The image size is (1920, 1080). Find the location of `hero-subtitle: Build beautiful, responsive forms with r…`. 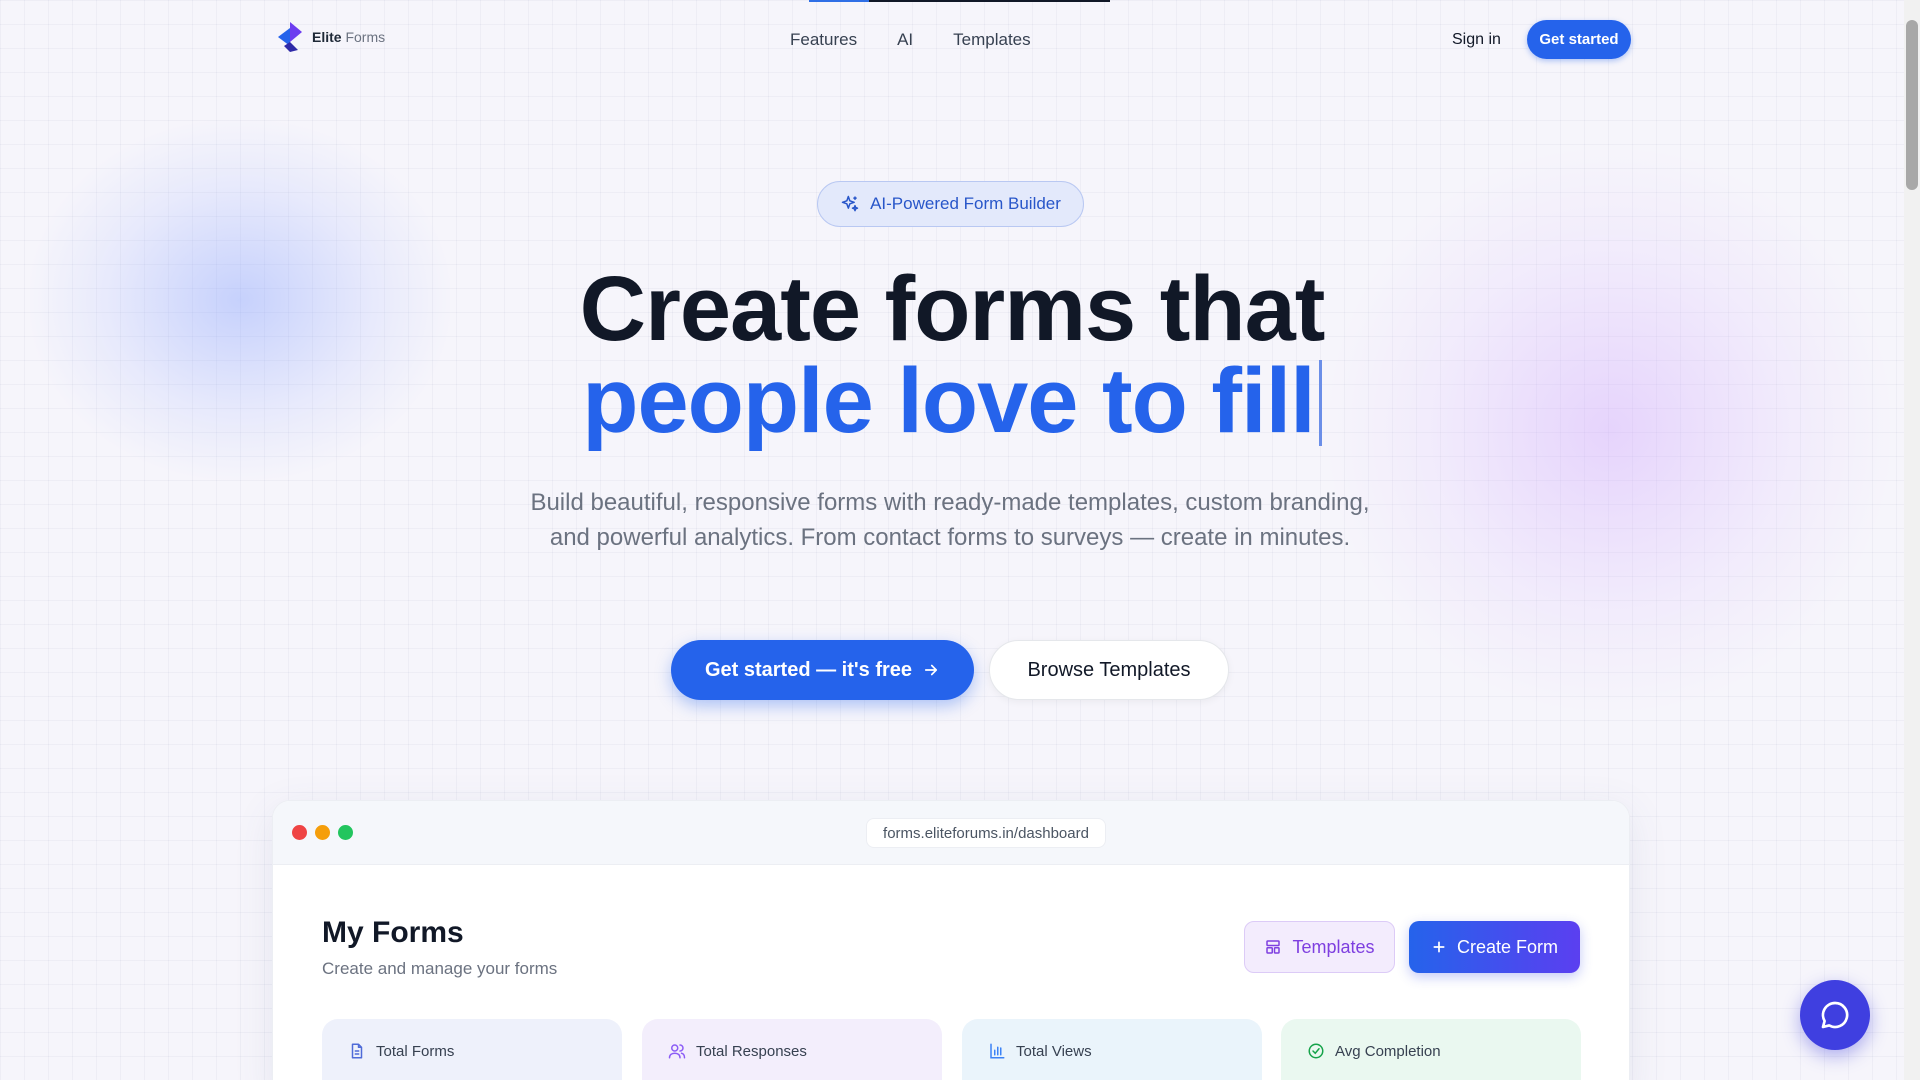

hero-subtitle: Build beautiful, responsive forms with r… is located at coordinates (950, 520).